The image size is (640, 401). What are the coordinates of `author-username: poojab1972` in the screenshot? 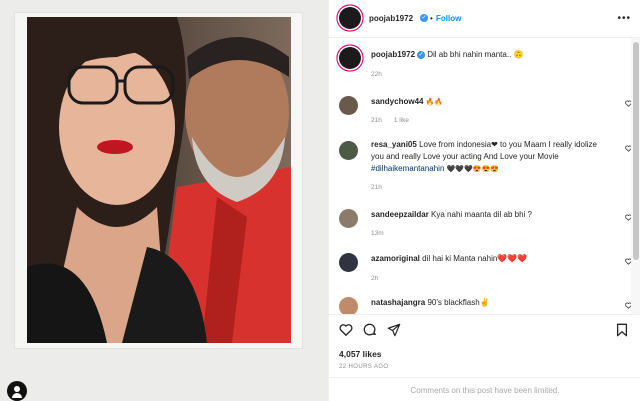 It's located at (391, 18).